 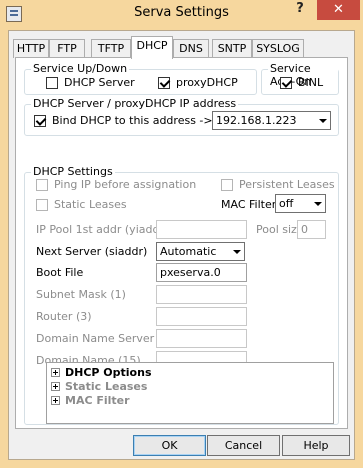 What do you see at coordinates (125, 184) in the screenshot?
I see `ping-ip-label: Ping IP before assignation` at bounding box center [125, 184].